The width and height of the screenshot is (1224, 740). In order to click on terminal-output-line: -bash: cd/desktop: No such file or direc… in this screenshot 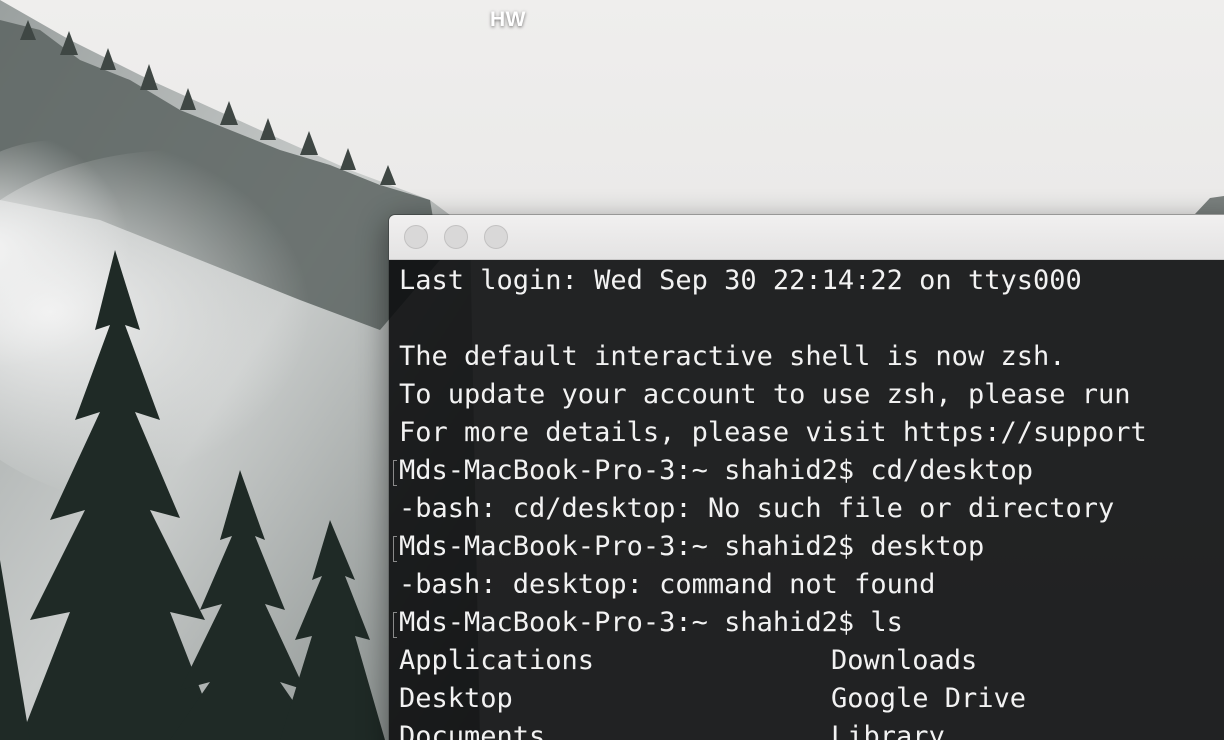, I will do `click(757, 508)`.